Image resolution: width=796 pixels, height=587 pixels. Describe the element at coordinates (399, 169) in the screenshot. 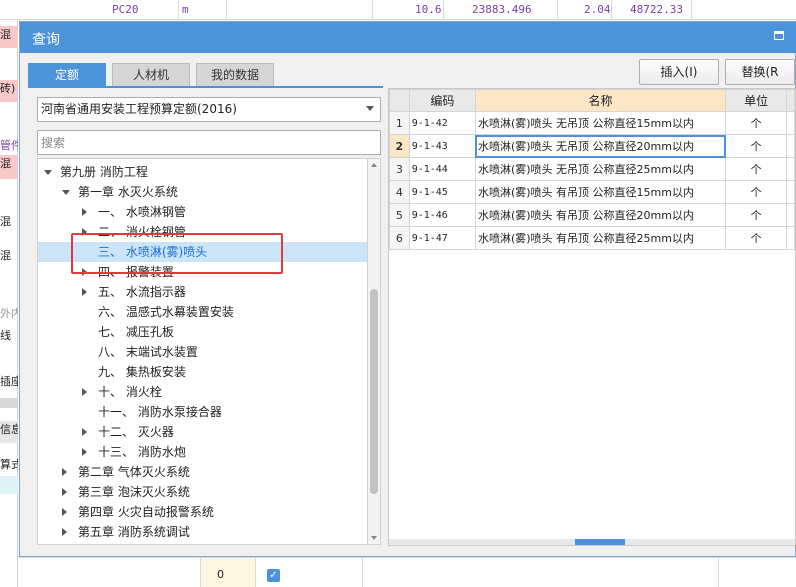

I see `row-number: 3` at that location.